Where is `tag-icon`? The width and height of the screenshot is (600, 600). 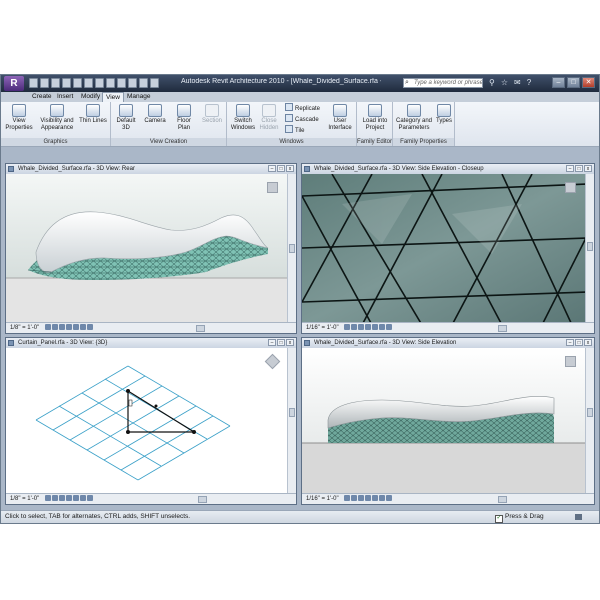
tag-icon is located at coordinates (99, 83).